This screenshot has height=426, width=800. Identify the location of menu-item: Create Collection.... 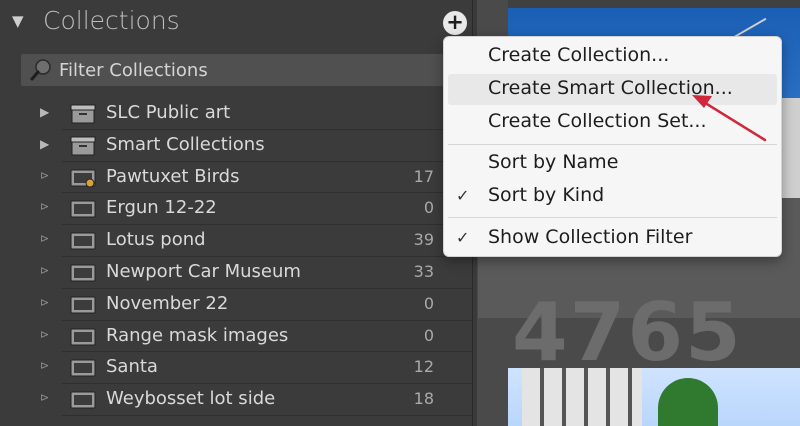
(612, 56).